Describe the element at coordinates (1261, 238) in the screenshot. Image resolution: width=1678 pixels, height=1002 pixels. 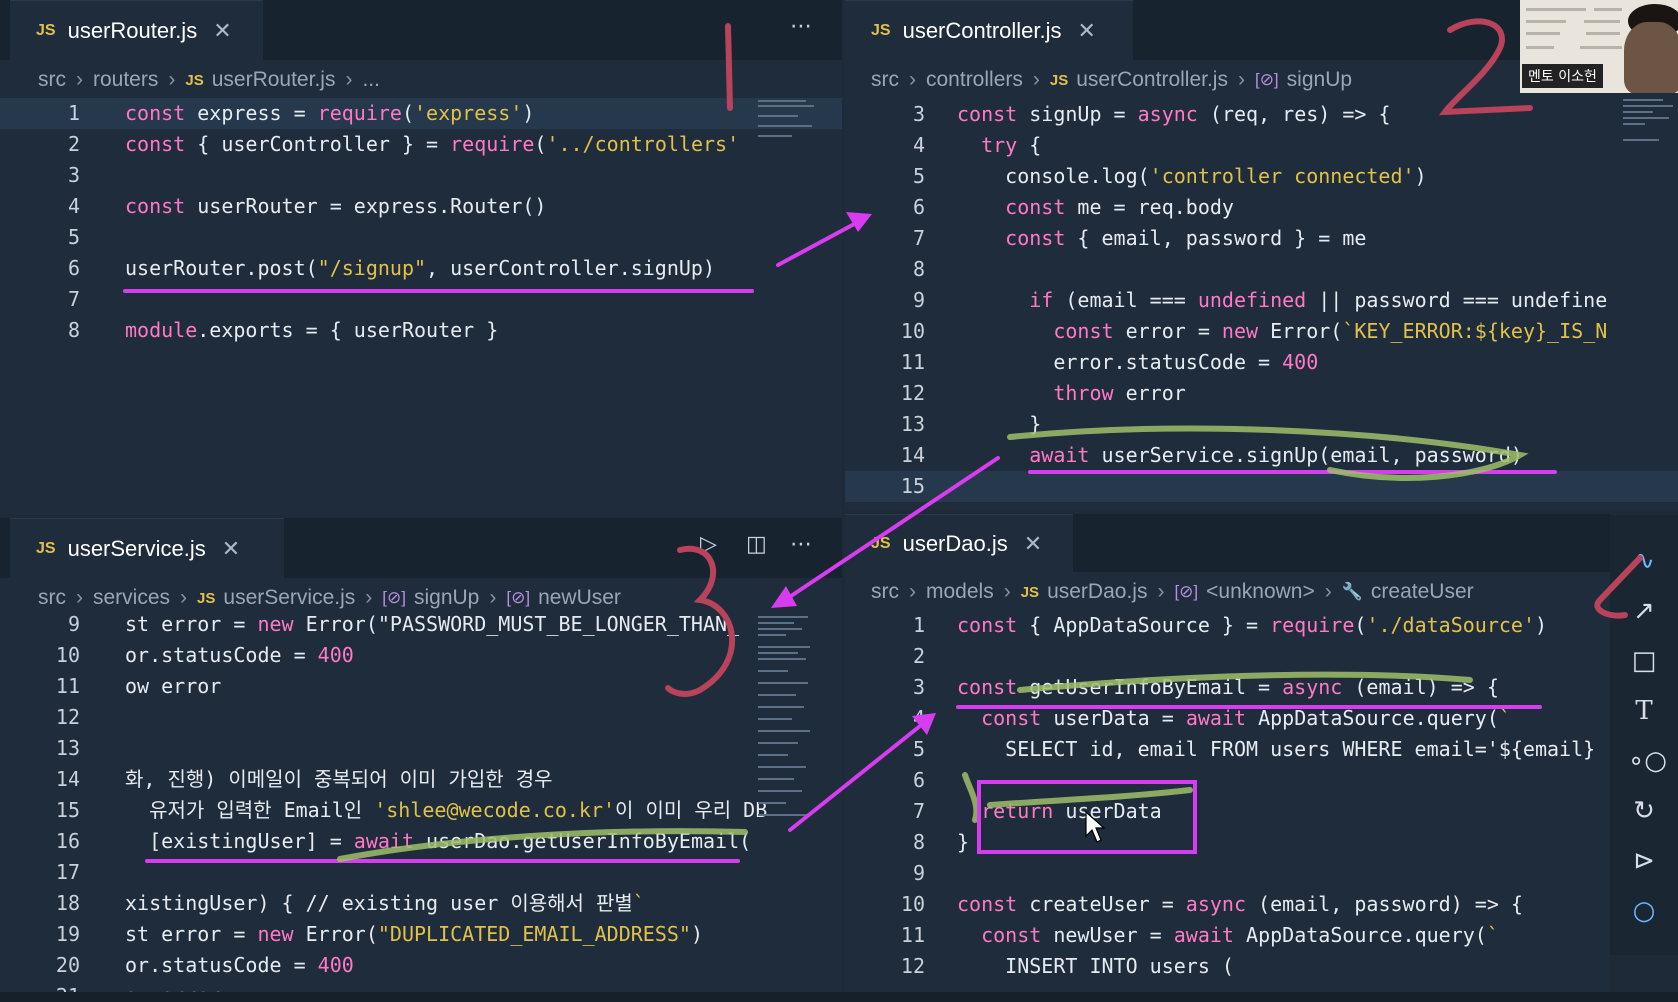
I see `code-line: 7 const { email, password } = me` at that location.